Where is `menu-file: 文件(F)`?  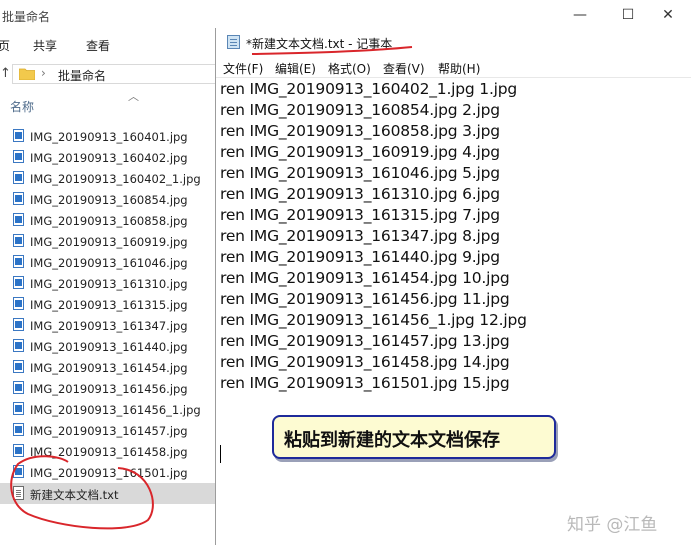
menu-file: 文件(F) is located at coordinates (243, 68).